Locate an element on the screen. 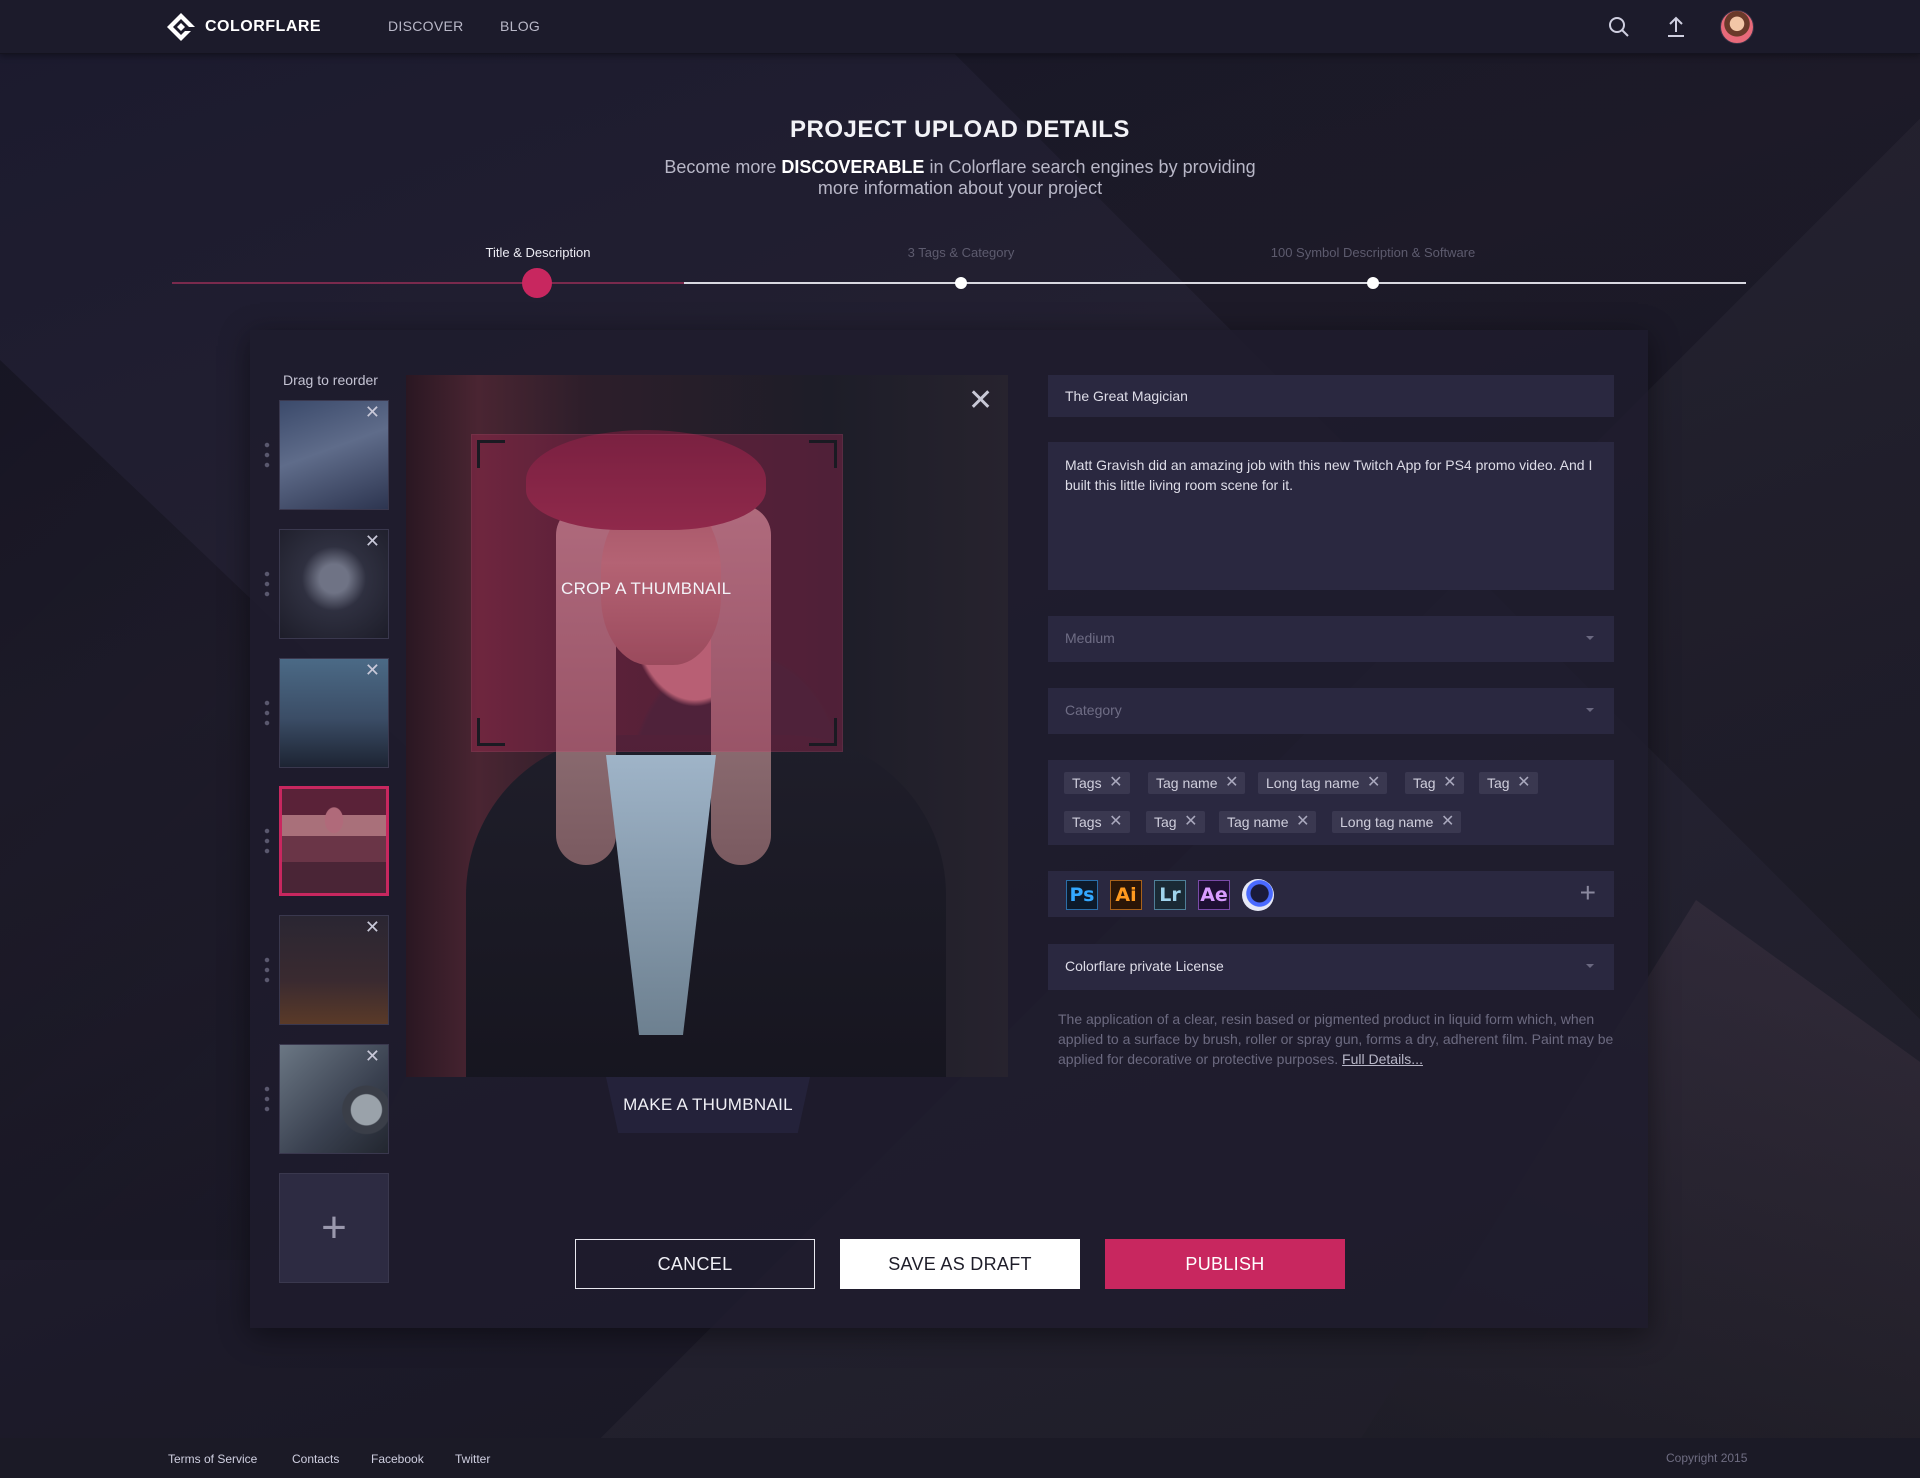  footer is located at coordinates (960, 1458).